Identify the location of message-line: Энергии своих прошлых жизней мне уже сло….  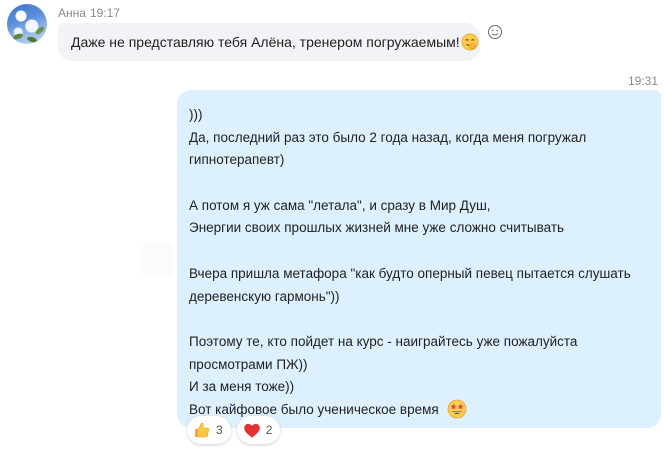
(377, 228).